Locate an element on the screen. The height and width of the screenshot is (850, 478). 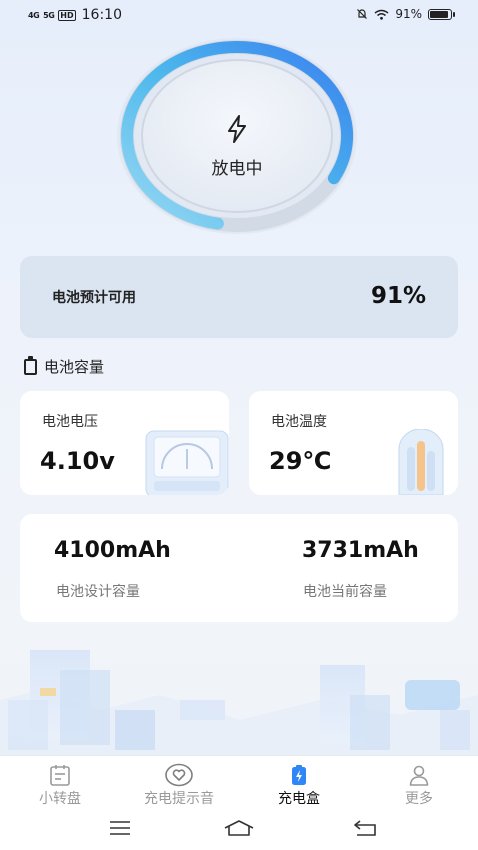
wifi-icon is located at coordinates (381, 14).